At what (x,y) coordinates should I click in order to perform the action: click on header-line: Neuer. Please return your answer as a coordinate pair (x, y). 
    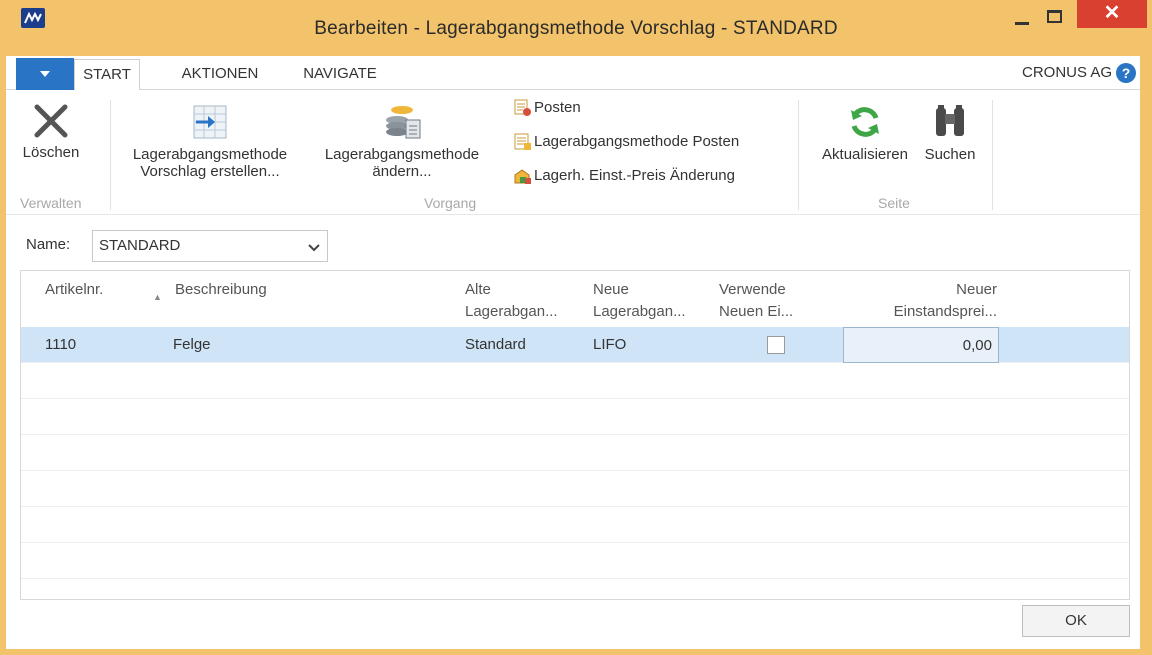
    Looking at the image, I should click on (976, 289).